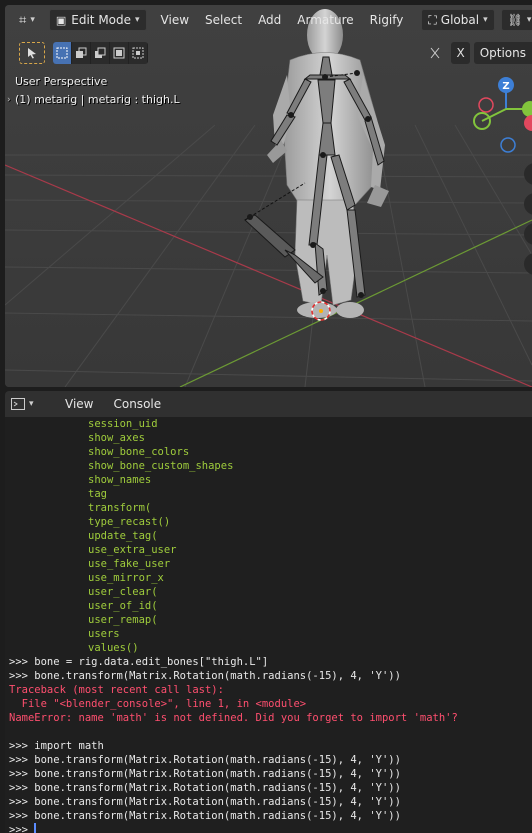  I want to click on completion-item: show_bone_colors, so click(139, 452).